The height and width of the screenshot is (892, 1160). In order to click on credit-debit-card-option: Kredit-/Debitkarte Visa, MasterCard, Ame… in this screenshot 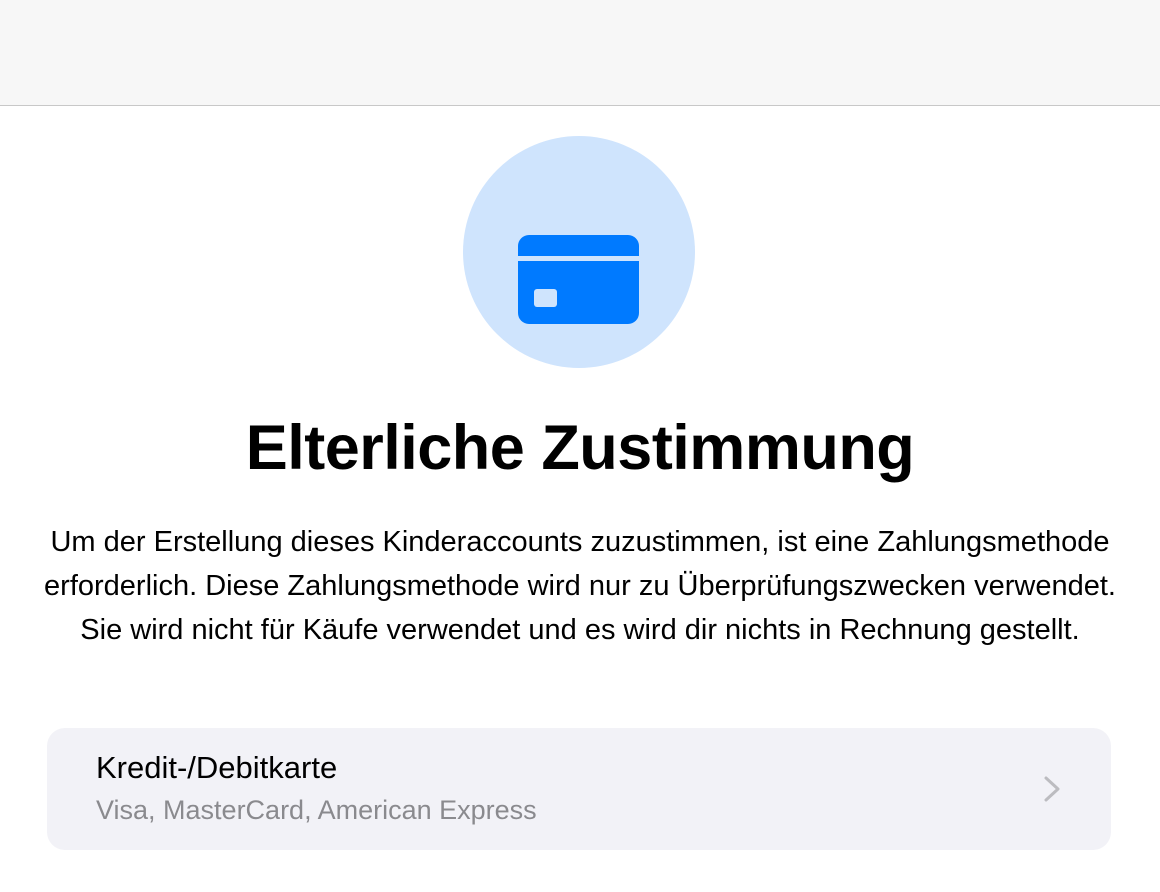, I will do `click(579, 789)`.